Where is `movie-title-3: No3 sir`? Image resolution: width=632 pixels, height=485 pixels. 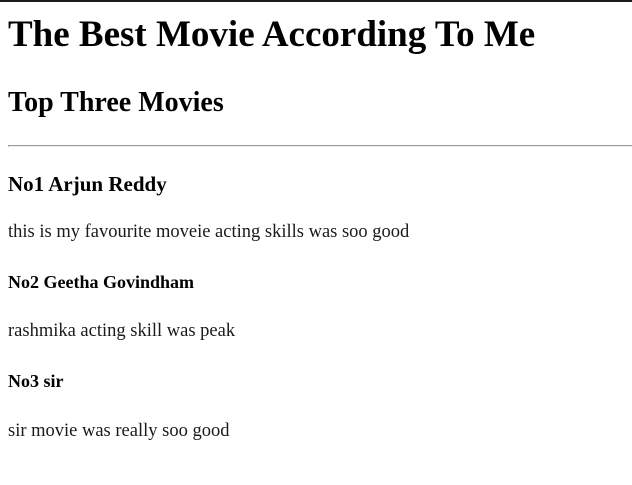
movie-title-3: No3 sir is located at coordinates (36, 381).